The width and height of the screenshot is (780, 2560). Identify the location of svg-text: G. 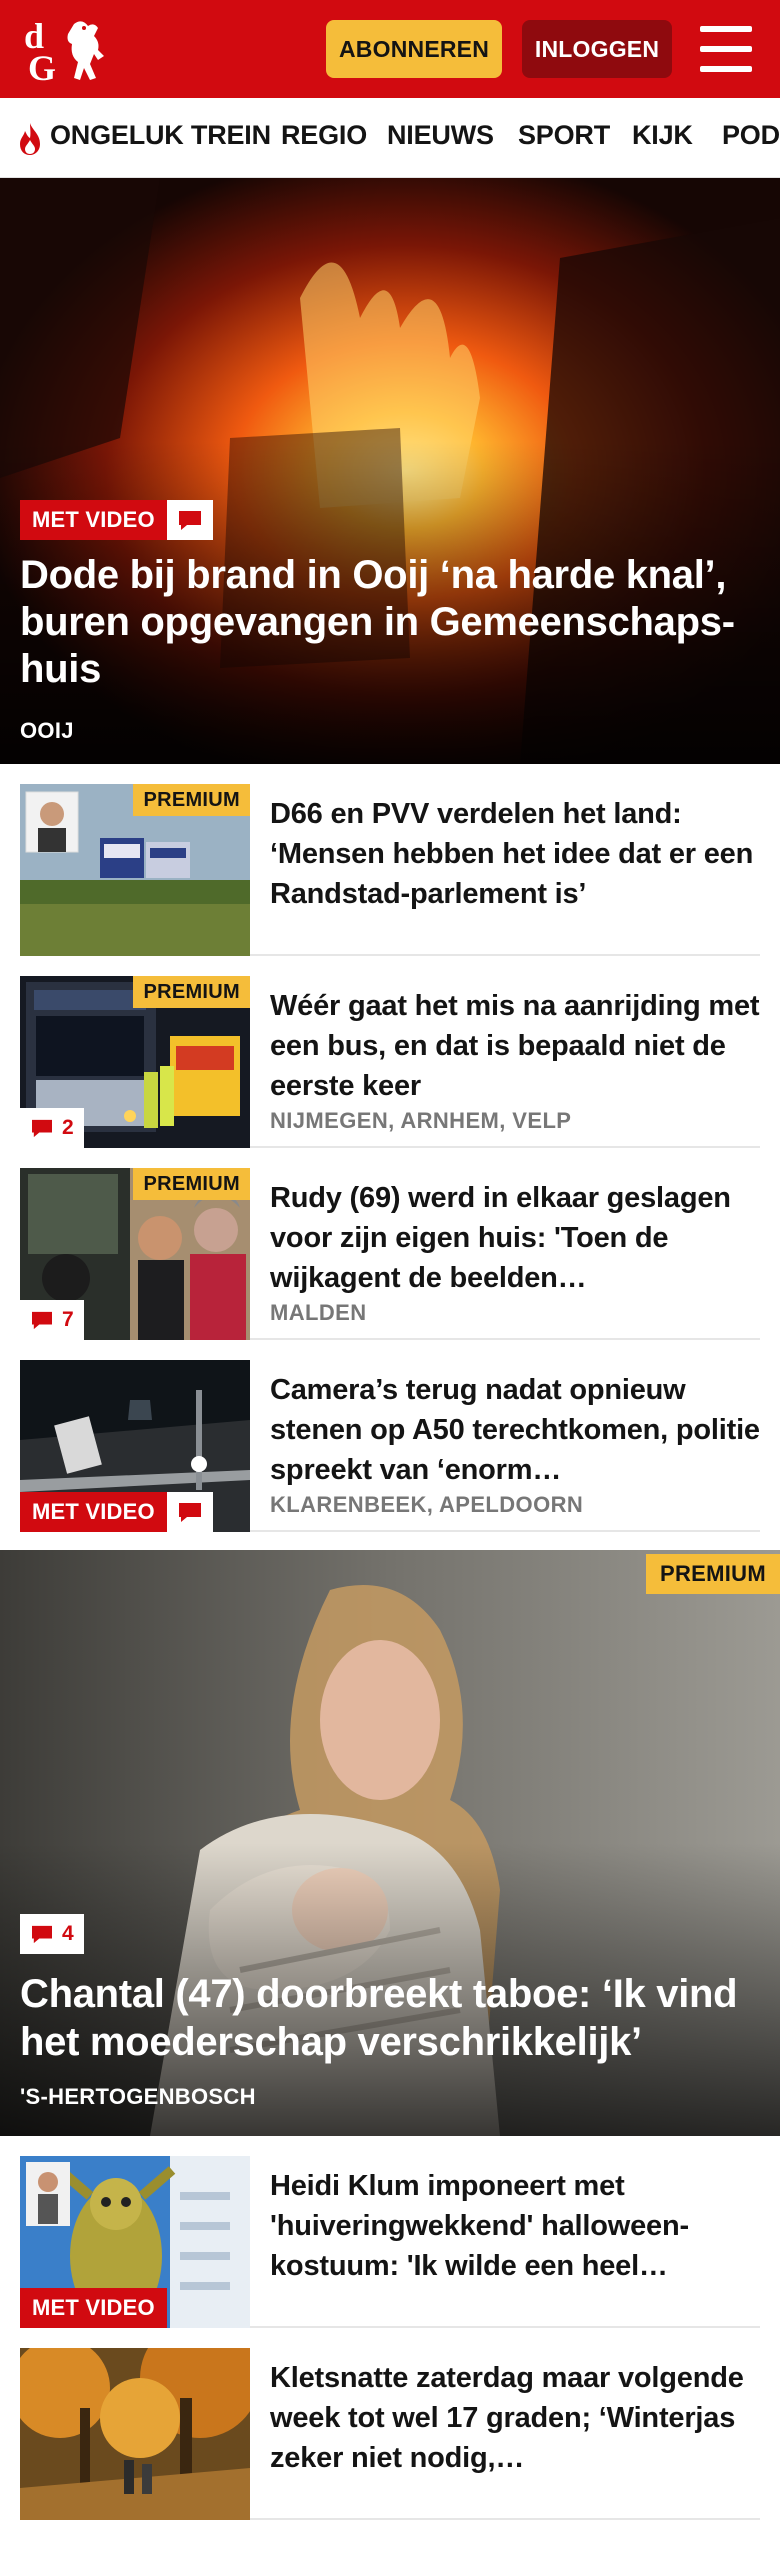
(42, 67).